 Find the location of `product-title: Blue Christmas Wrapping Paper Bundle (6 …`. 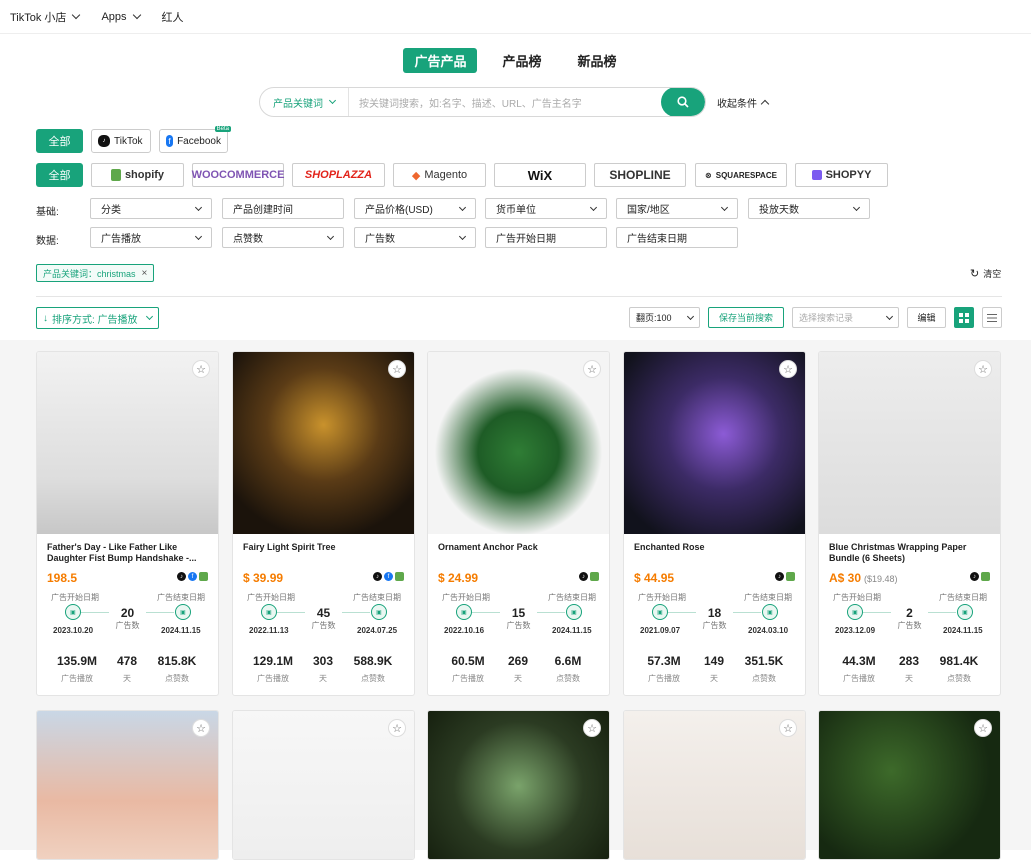

product-title: Blue Christmas Wrapping Paper Bundle (6 … is located at coordinates (911, 553).